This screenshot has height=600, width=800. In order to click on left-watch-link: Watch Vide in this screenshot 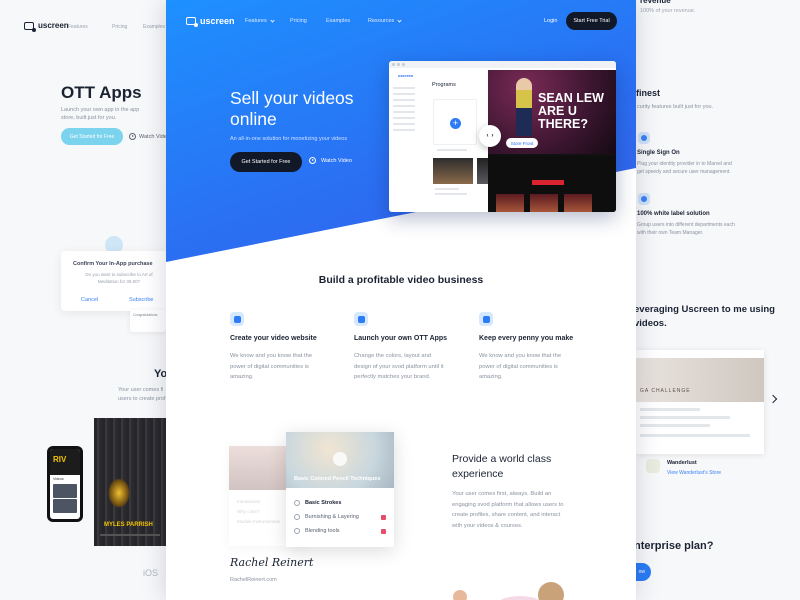, I will do `click(148, 136)`.